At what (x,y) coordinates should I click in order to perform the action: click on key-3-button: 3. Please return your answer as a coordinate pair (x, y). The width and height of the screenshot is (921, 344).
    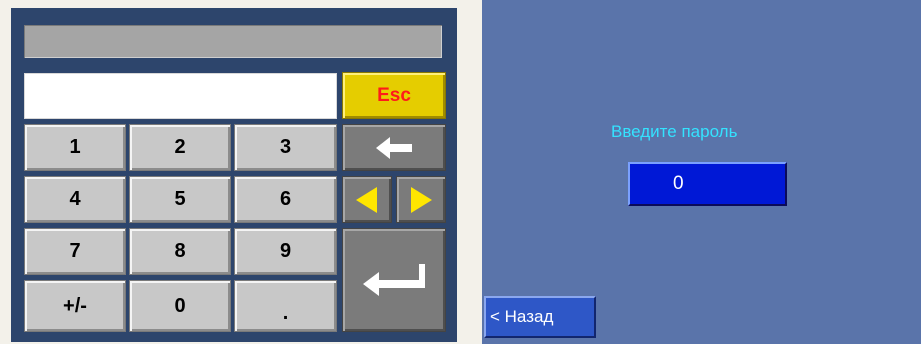
    Looking at the image, I should click on (285, 147).